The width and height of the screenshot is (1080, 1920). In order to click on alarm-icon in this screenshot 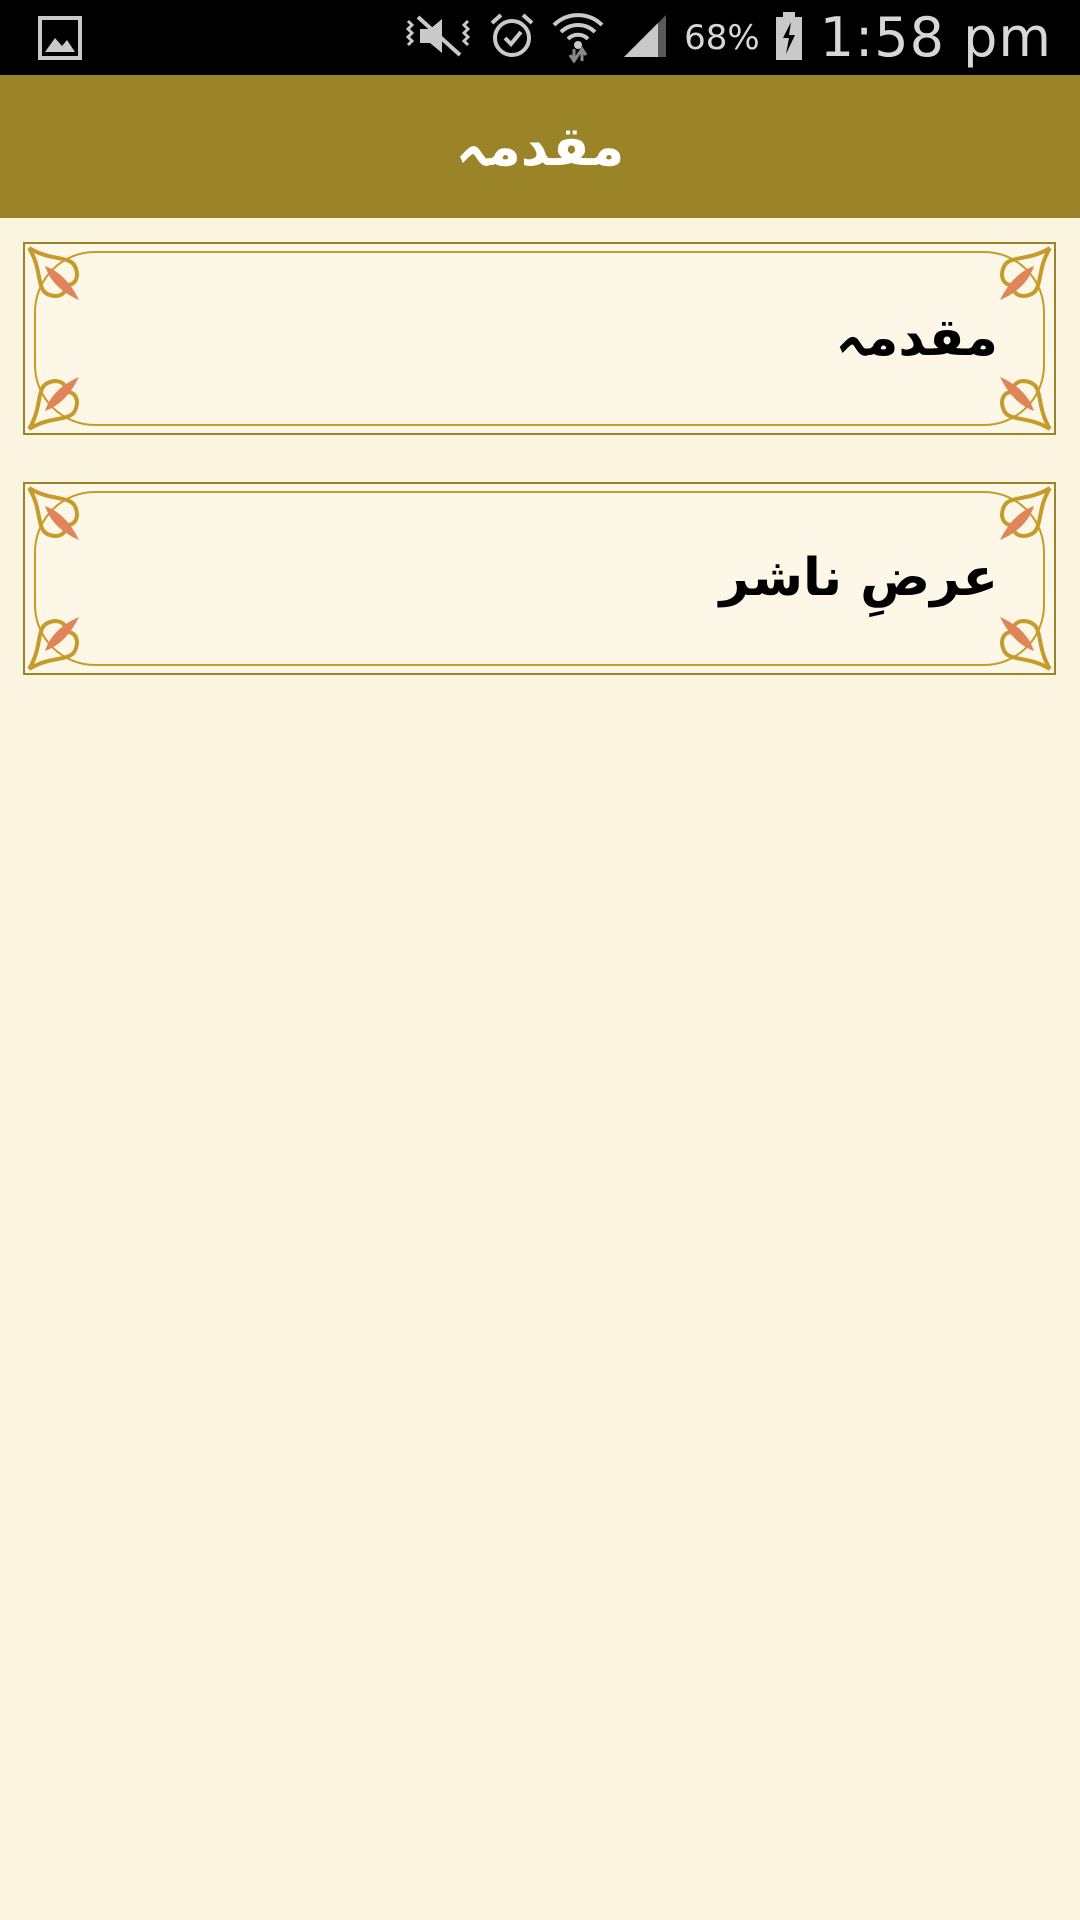, I will do `click(512, 38)`.